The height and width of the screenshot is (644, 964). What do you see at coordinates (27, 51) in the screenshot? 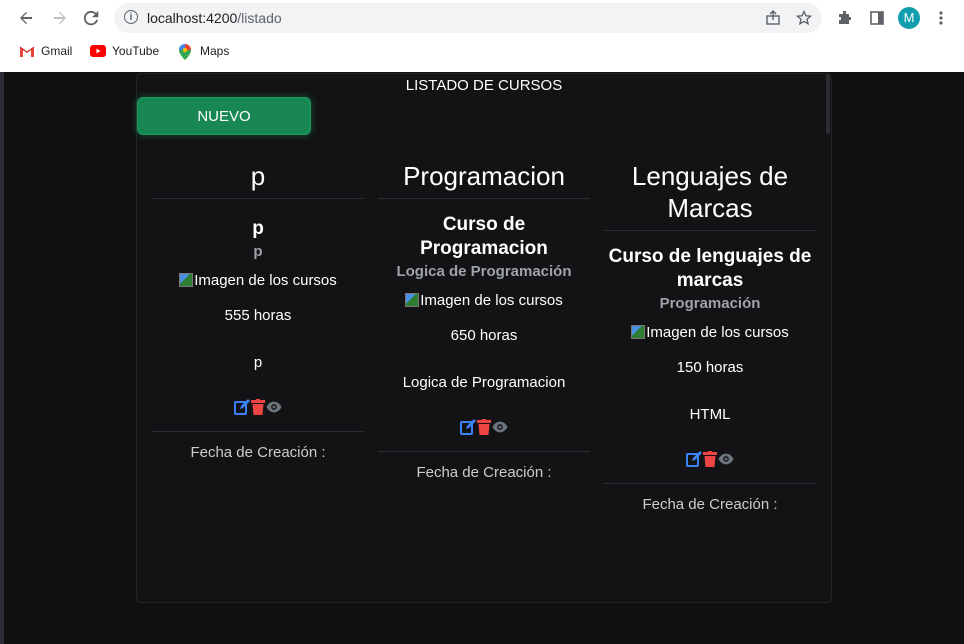
I see `gmail-icon` at bounding box center [27, 51].